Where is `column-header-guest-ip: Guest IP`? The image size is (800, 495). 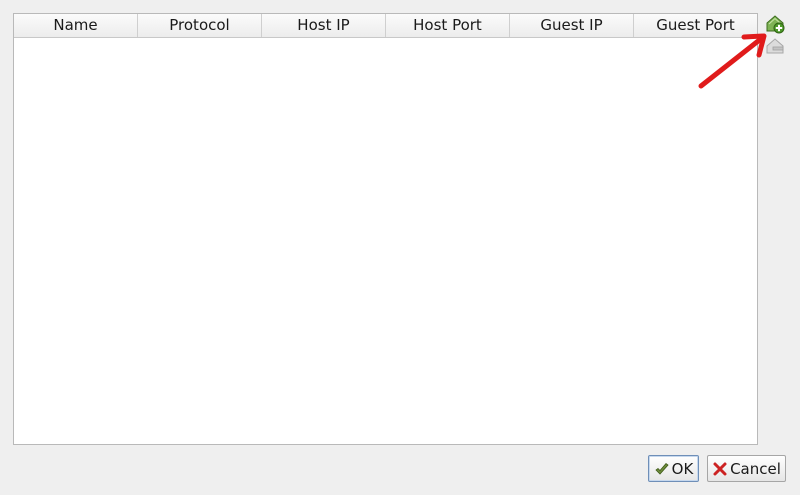
column-header-guest-ip: Guest IP is located at coordinates (572, 25).